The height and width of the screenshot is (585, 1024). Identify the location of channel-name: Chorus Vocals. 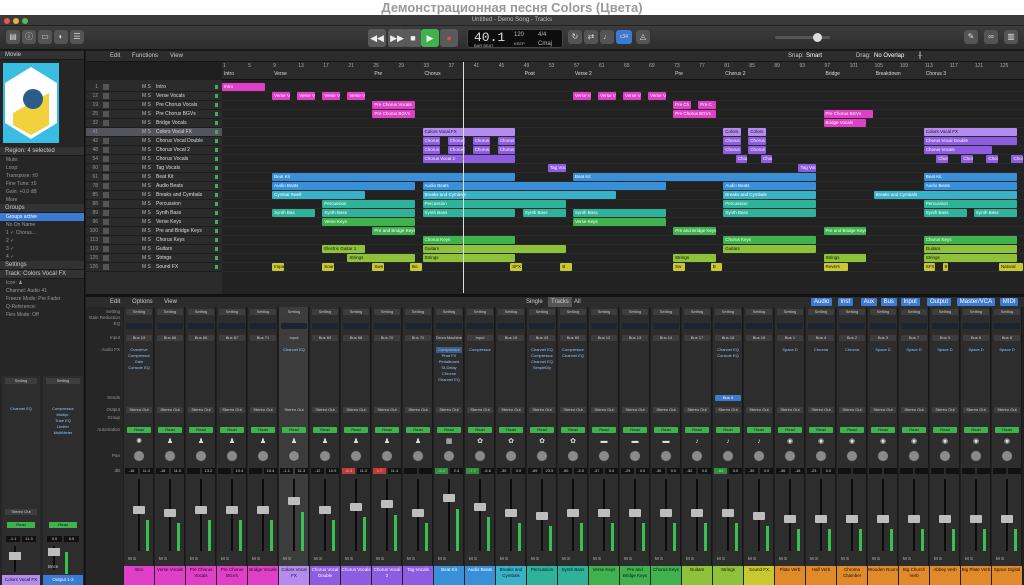
(356, 575).